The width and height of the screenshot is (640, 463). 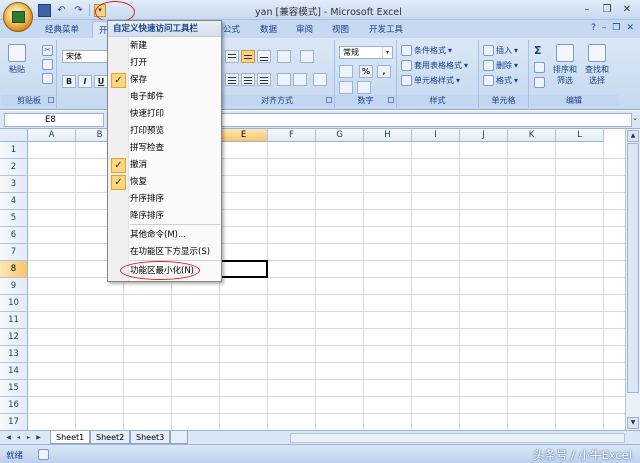 I want to click on row-header: 17, so click(x=14, y=422).